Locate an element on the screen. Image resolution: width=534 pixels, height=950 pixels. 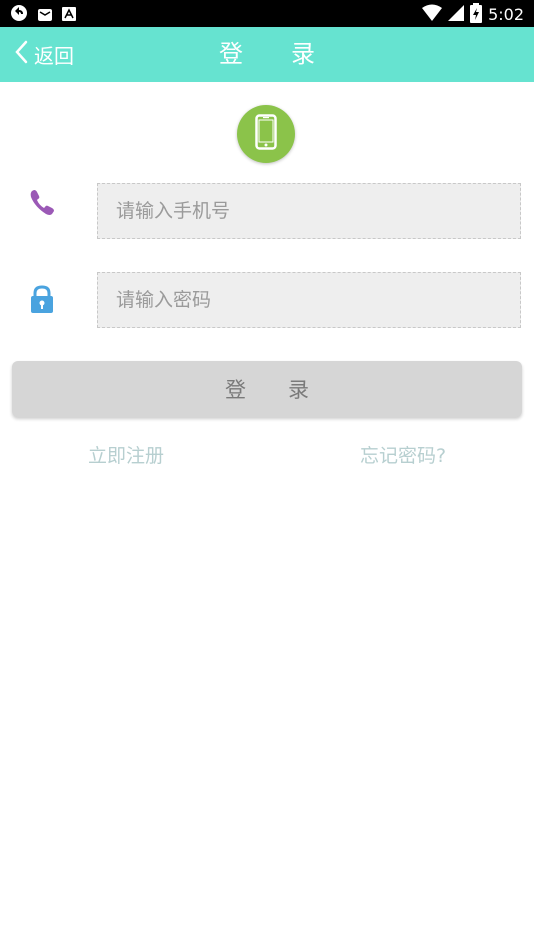
status-left is located at coordinates (43, 15).